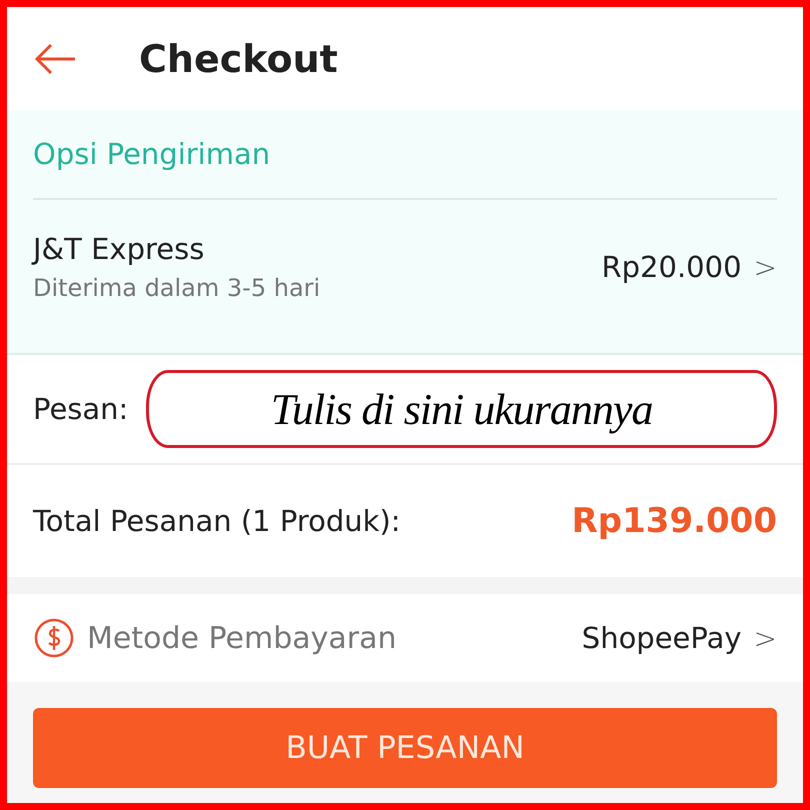  I want to click on courier-name: J&T Express, so click(176, 249).